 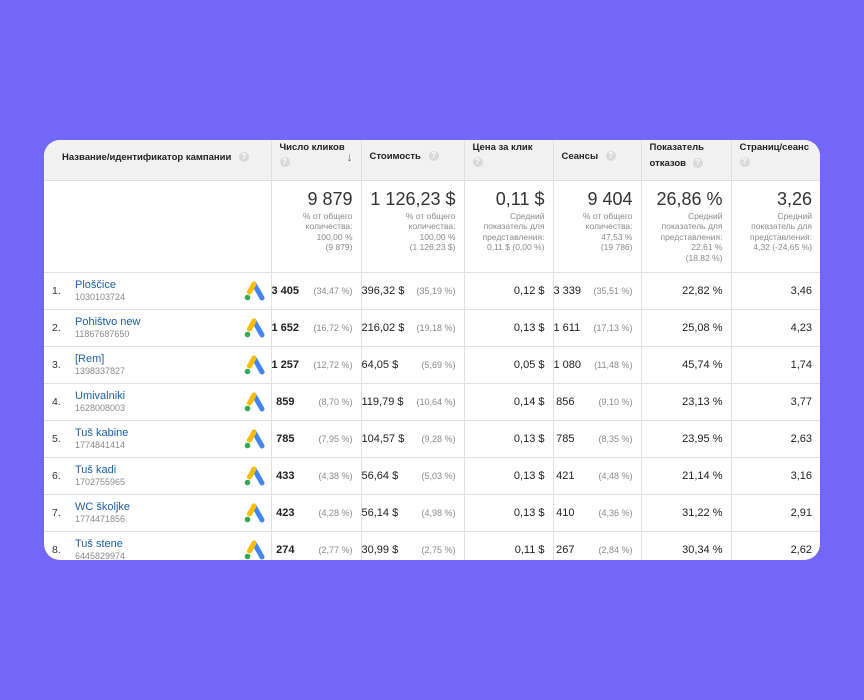 What do you see at coordinates (801, 401) in the screenshot?
I see `pages-per-session-value: 3,77` at bounding box center [801, 401].